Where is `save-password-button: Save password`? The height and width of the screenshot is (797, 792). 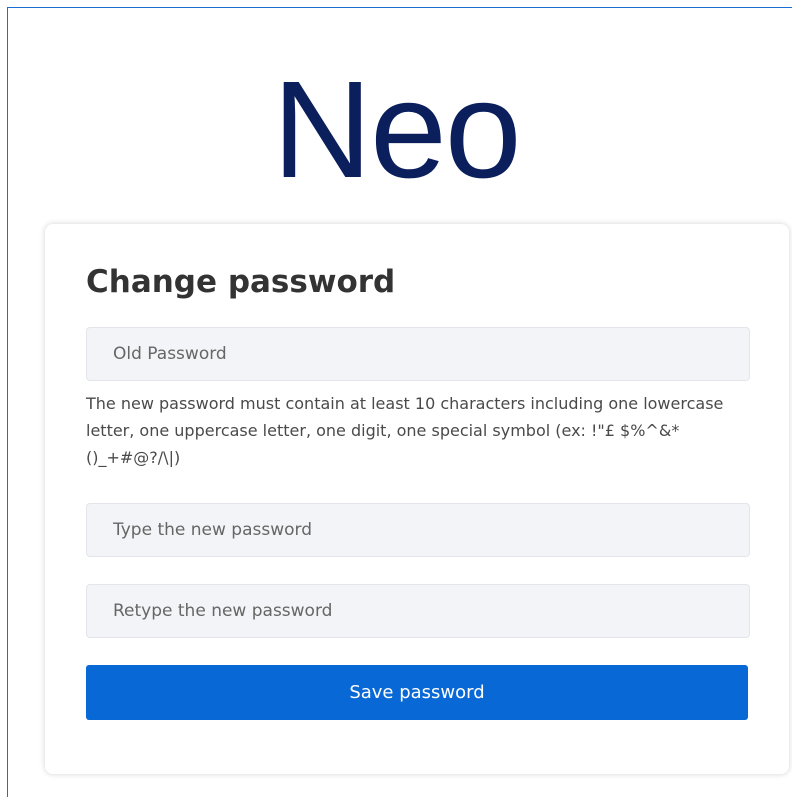
save-password-button: Save password is located at coordinates (417, 692).